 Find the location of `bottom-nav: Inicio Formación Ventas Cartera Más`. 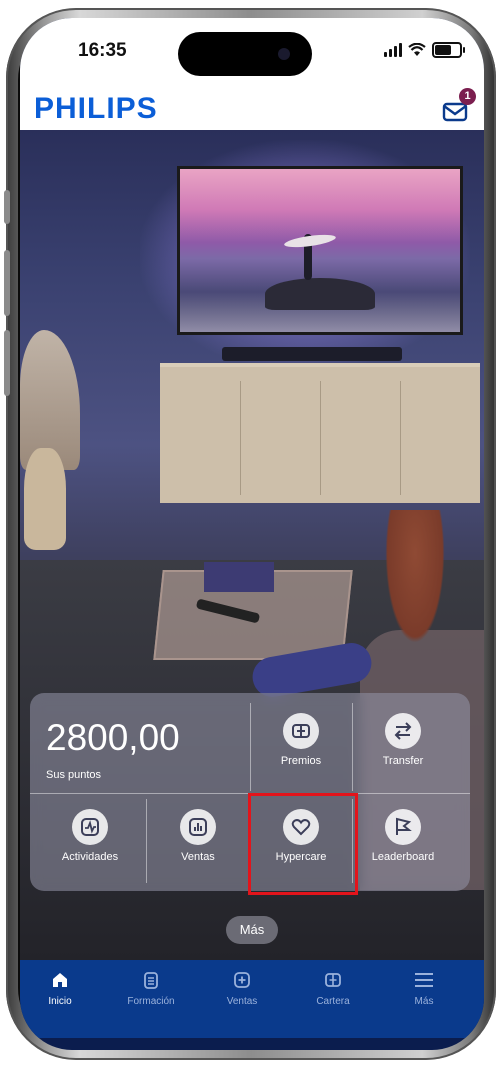

bottom-nav: Inicio Formación Ventas Cartera Más is located at coordinates (252, 999).